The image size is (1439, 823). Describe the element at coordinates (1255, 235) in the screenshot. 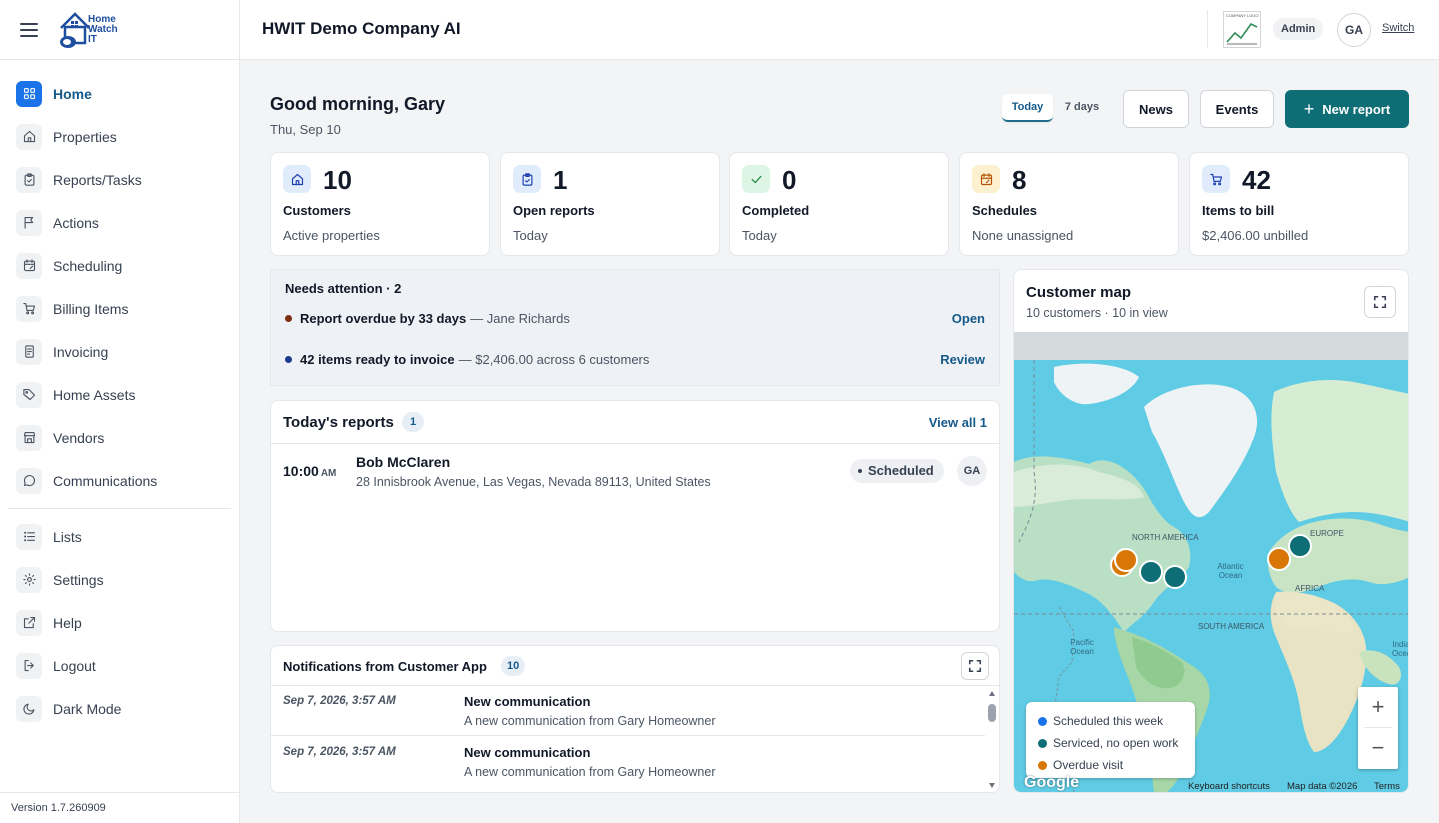

I see `stat-subtitle: $2,406.00 unbilled` at that location.